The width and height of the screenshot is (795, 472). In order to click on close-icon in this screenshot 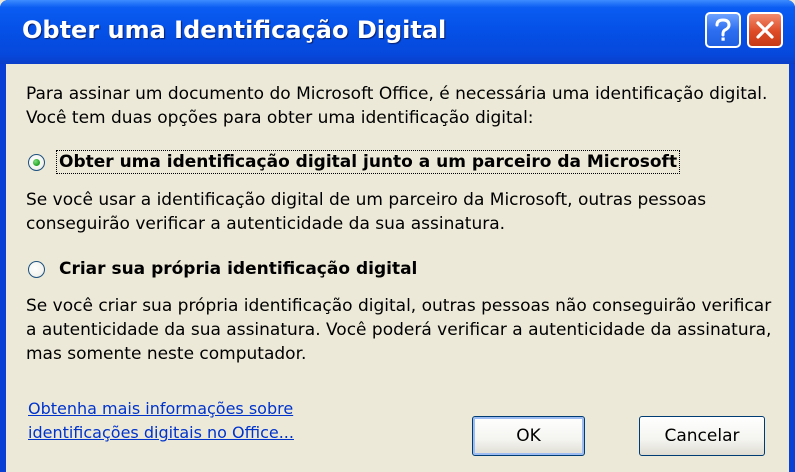, I will do `click(765, 30)`.